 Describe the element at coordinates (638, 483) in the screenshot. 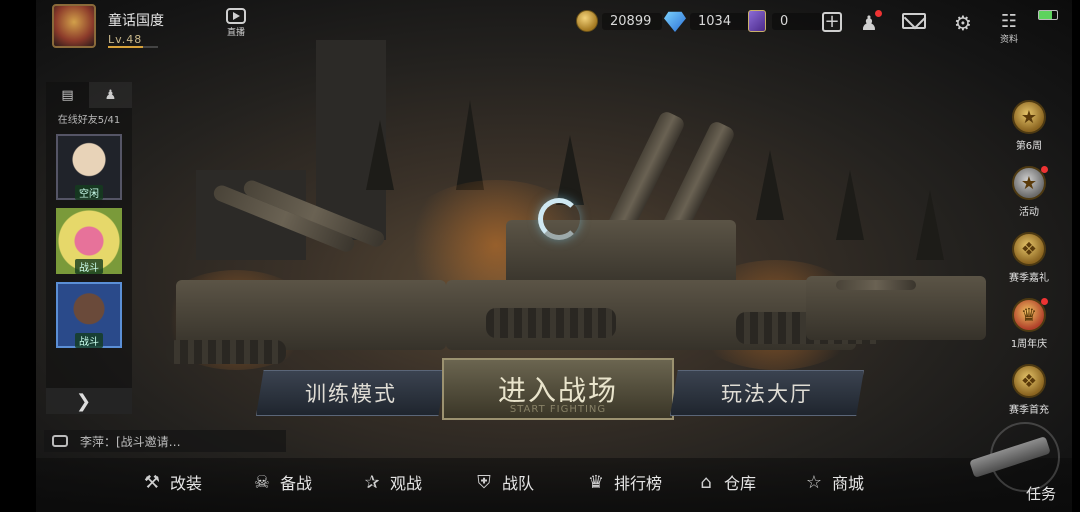

I see `nav-leaderboard-label: 排行榜` at that location.